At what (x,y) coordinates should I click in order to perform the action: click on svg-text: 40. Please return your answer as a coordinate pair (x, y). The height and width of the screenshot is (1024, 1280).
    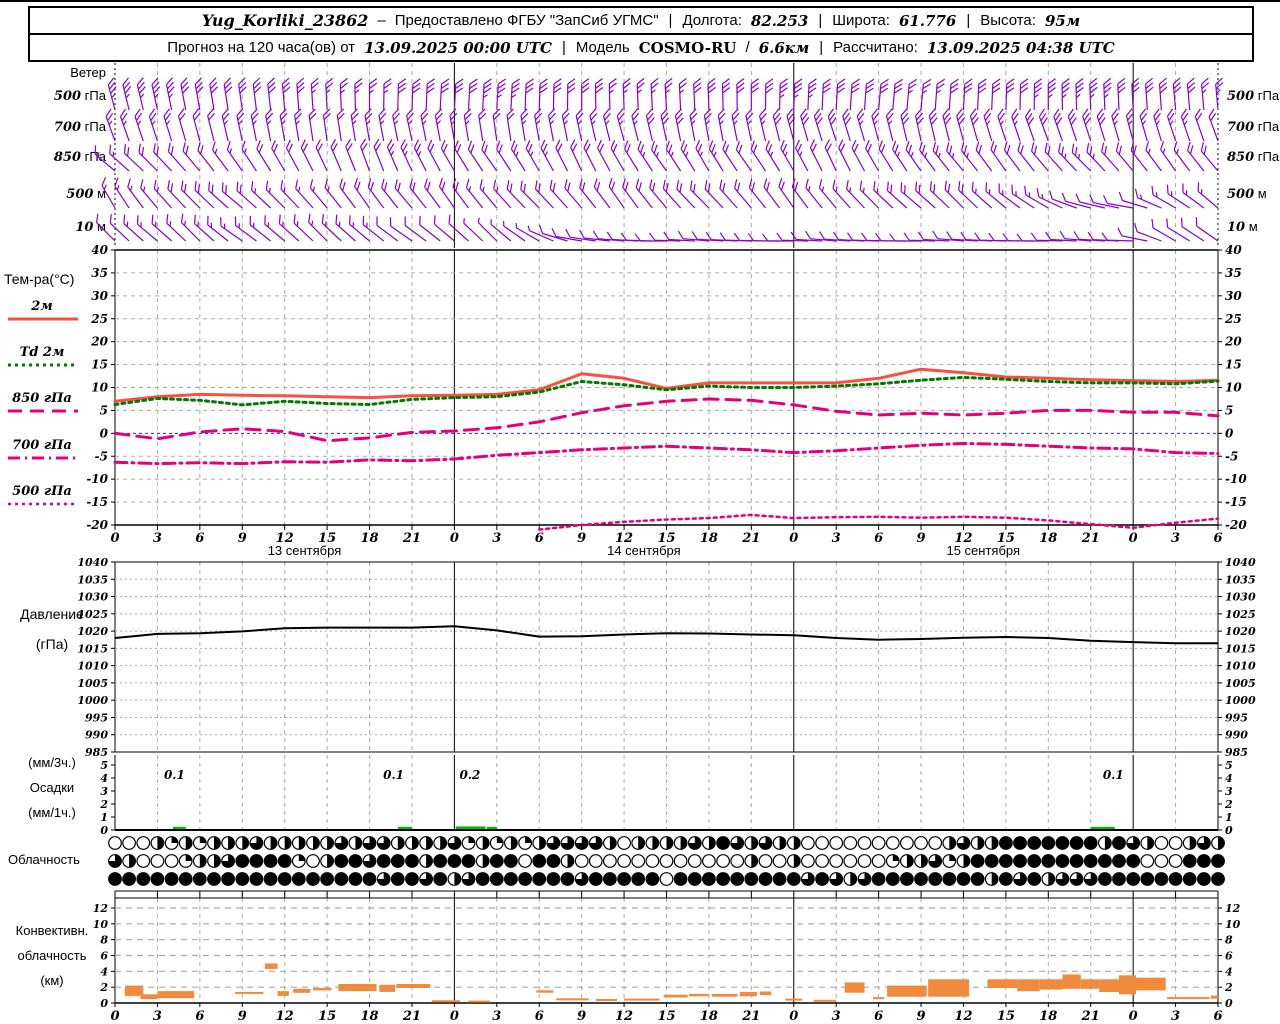
    Looking at the image, I should click on (99, 250).